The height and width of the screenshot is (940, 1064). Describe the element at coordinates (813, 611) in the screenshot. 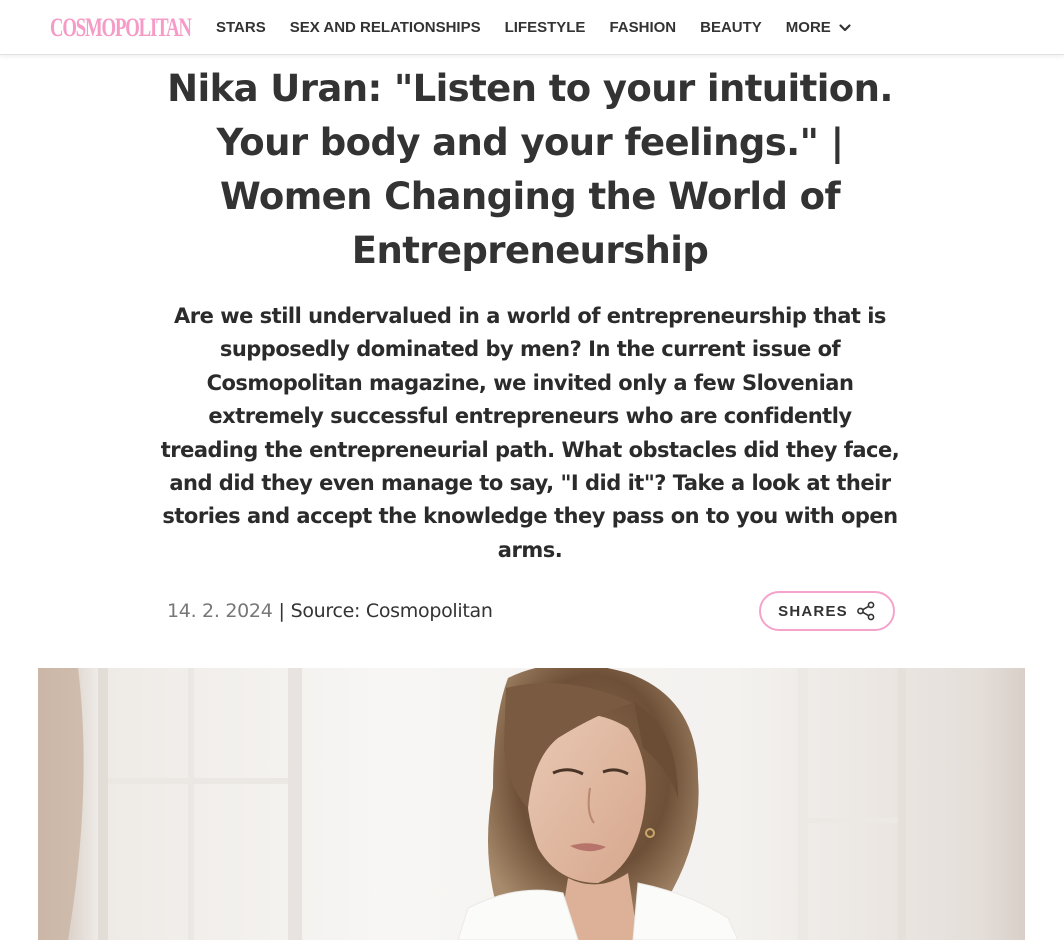

I see `shares-label: SHARES` at that location.